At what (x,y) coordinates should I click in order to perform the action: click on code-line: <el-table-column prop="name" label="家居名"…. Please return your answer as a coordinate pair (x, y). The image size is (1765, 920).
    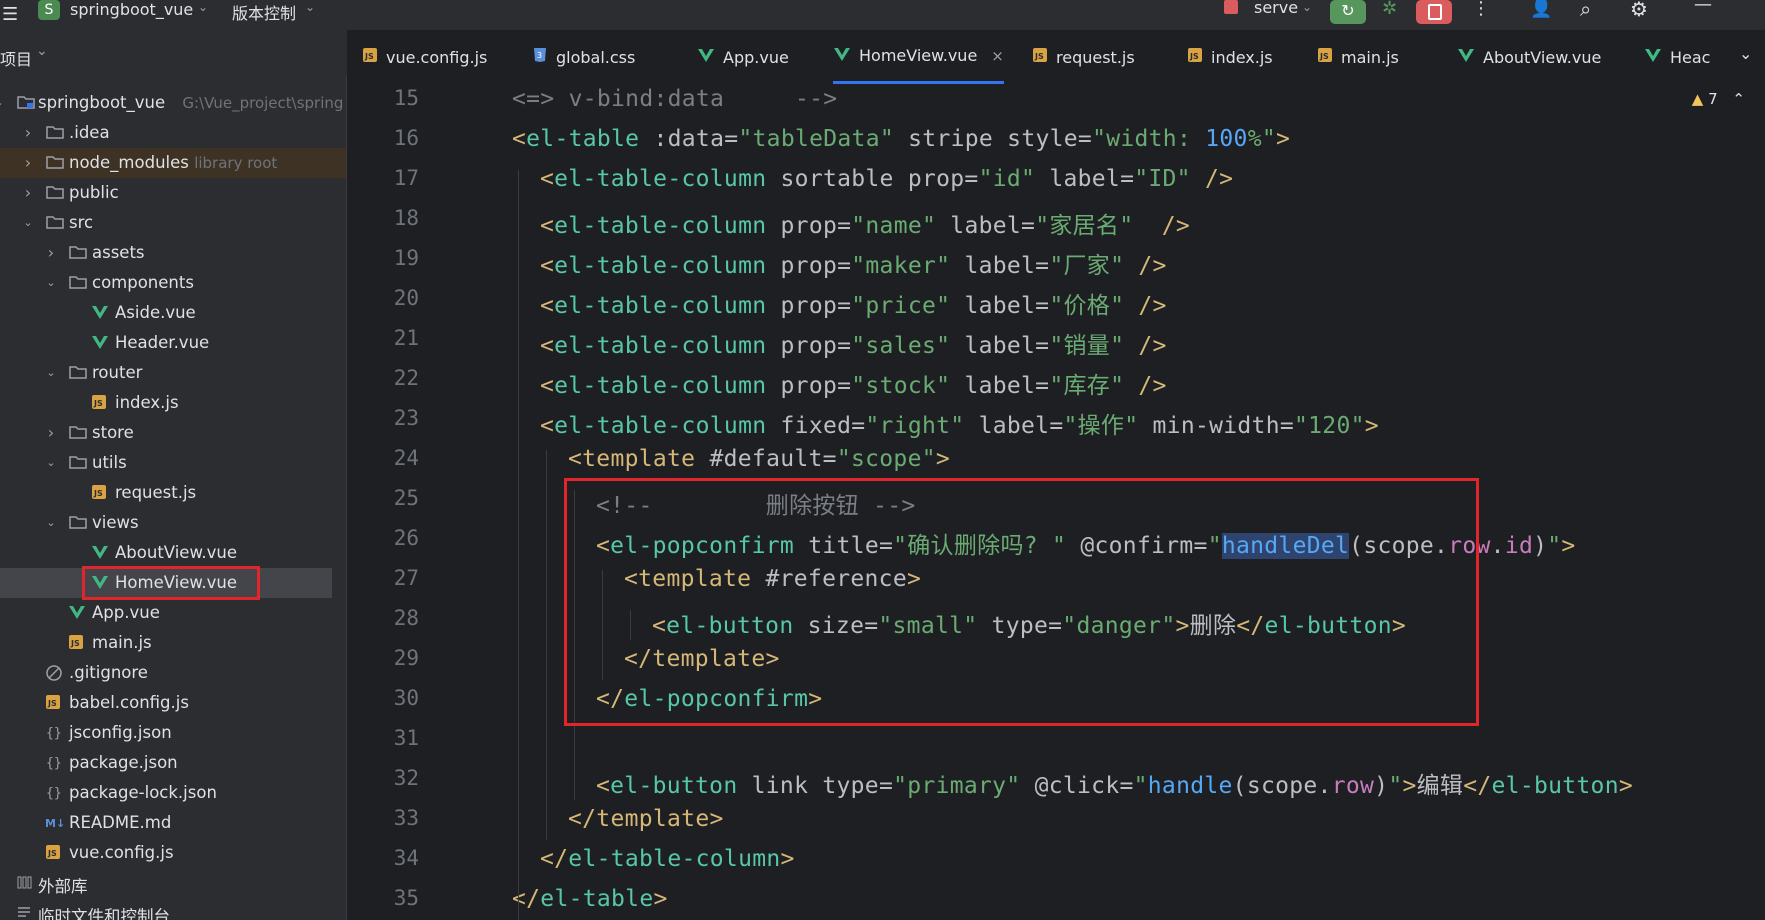
    Looking at the image, I should click on (865, 223).